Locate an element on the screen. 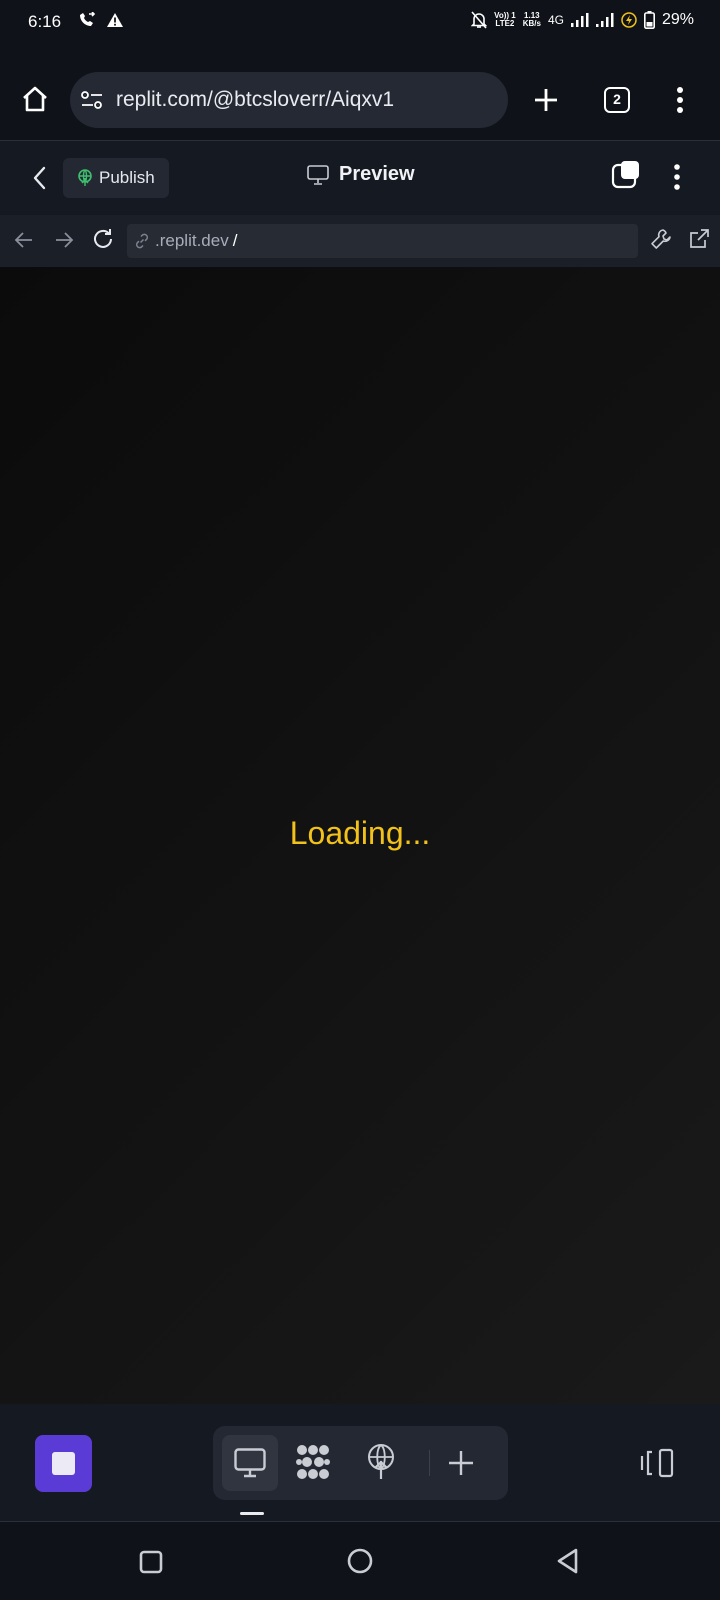 This screenshot has height=1600, width=720. stop-button is located at coordinates (63, 1463).